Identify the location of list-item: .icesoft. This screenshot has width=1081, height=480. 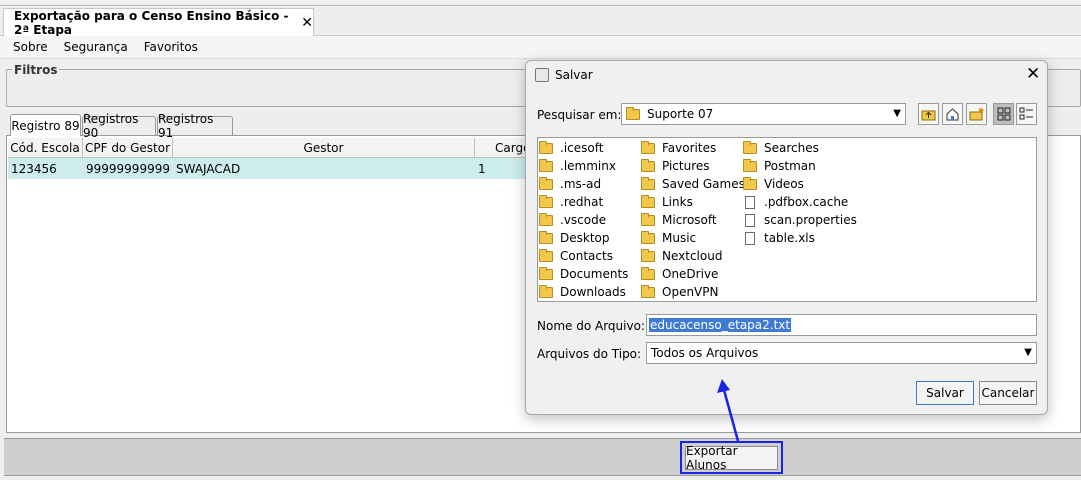
(571, 148).